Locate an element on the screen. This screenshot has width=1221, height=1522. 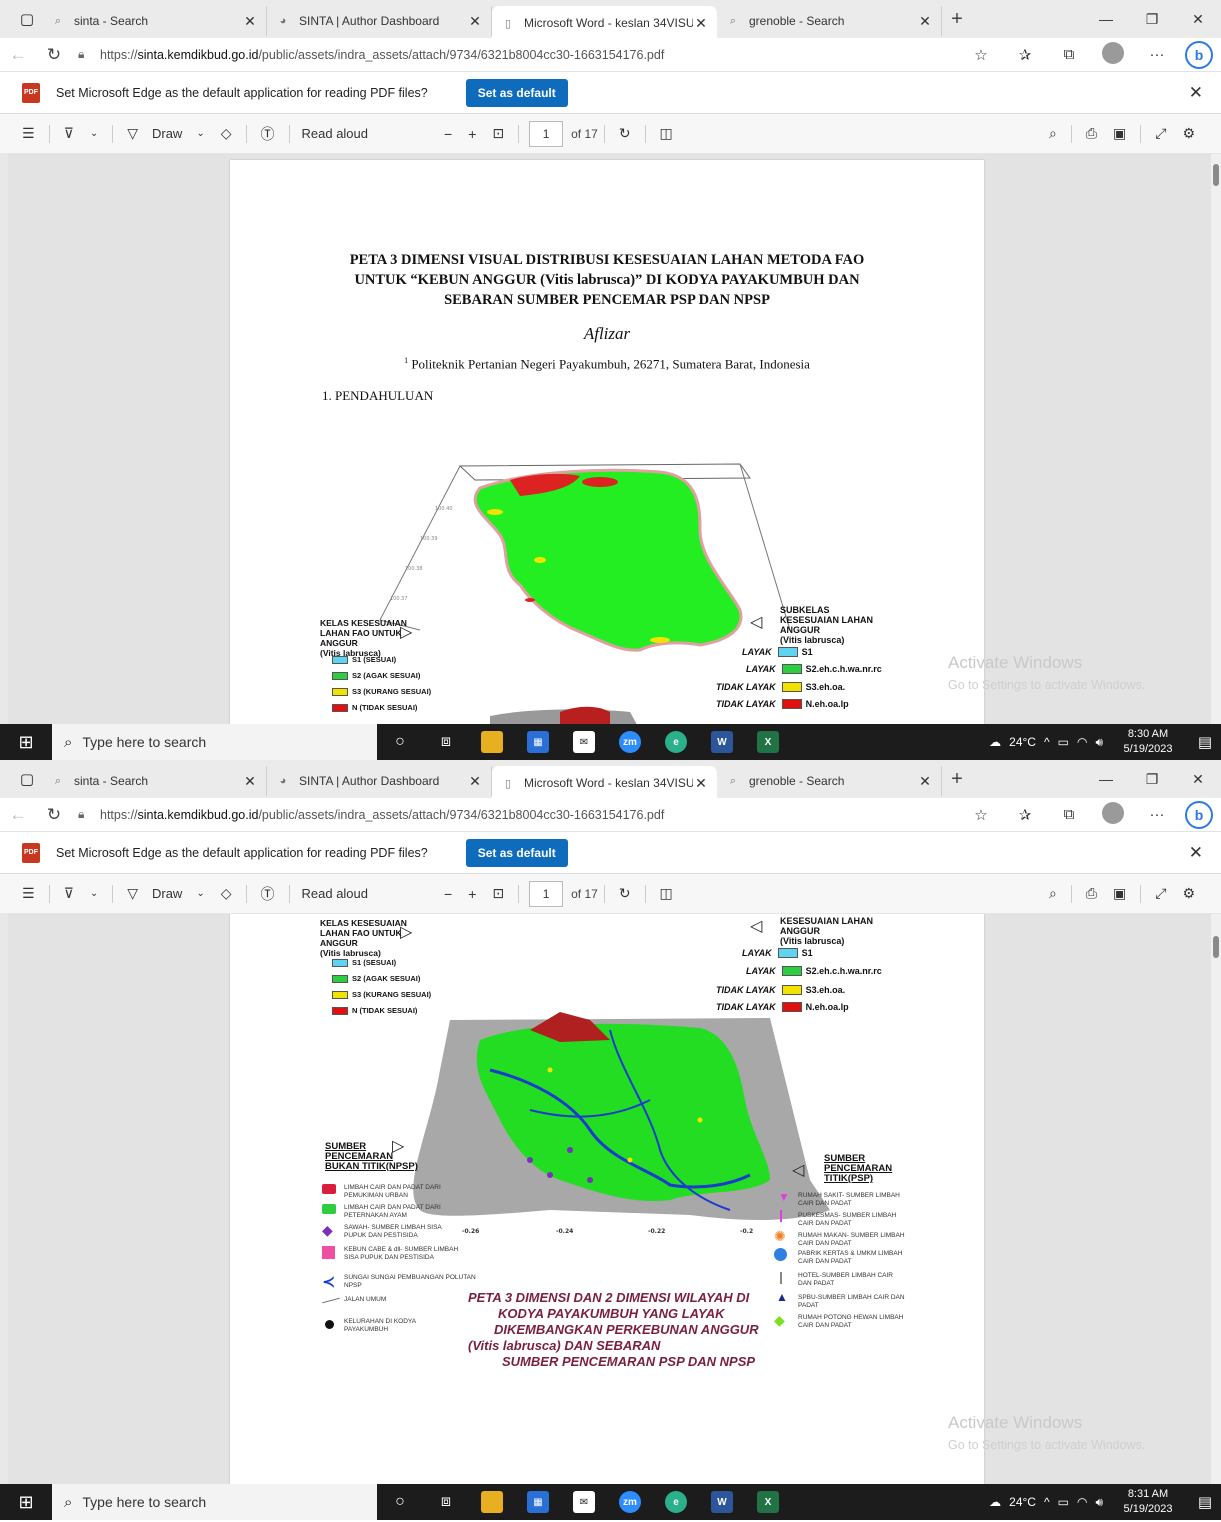
chevron-up-icon: ^ is located at coordinates (1047, 1502).